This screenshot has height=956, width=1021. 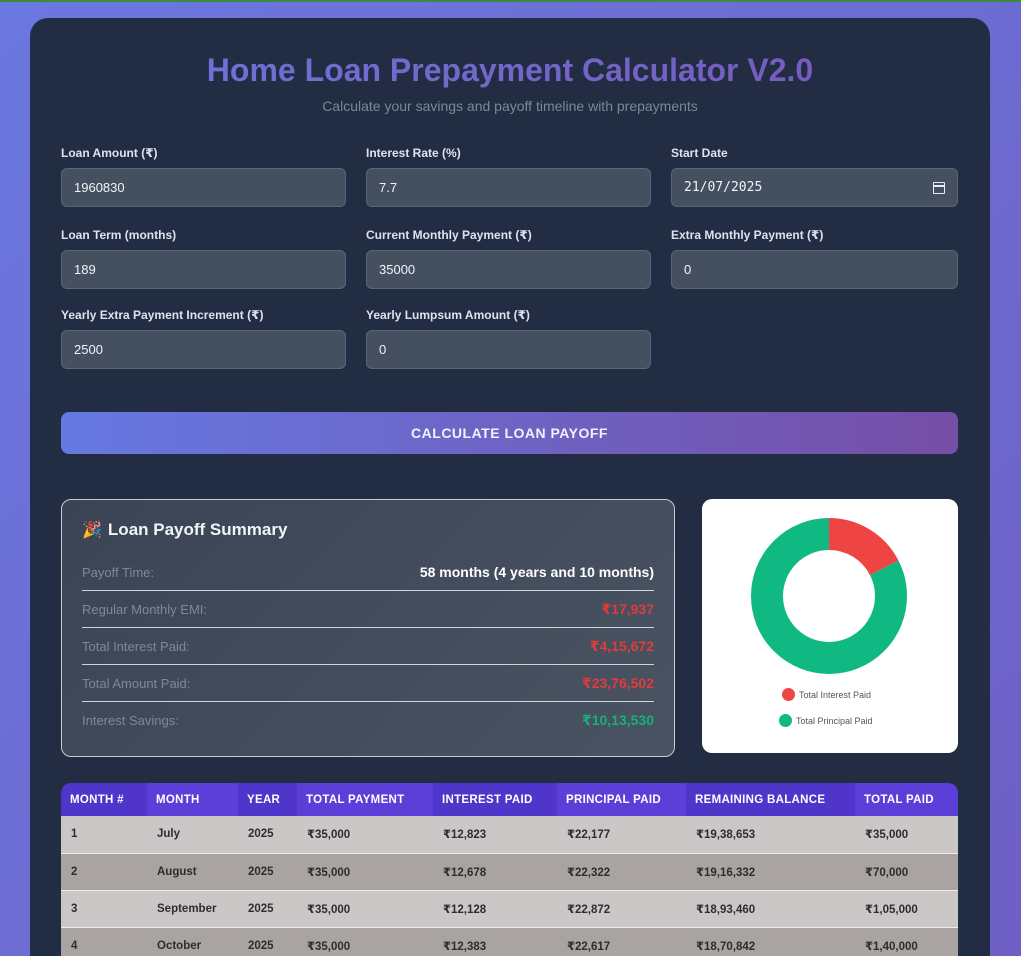 I want to click on table-cell: 4, so click(x=104, y=941).